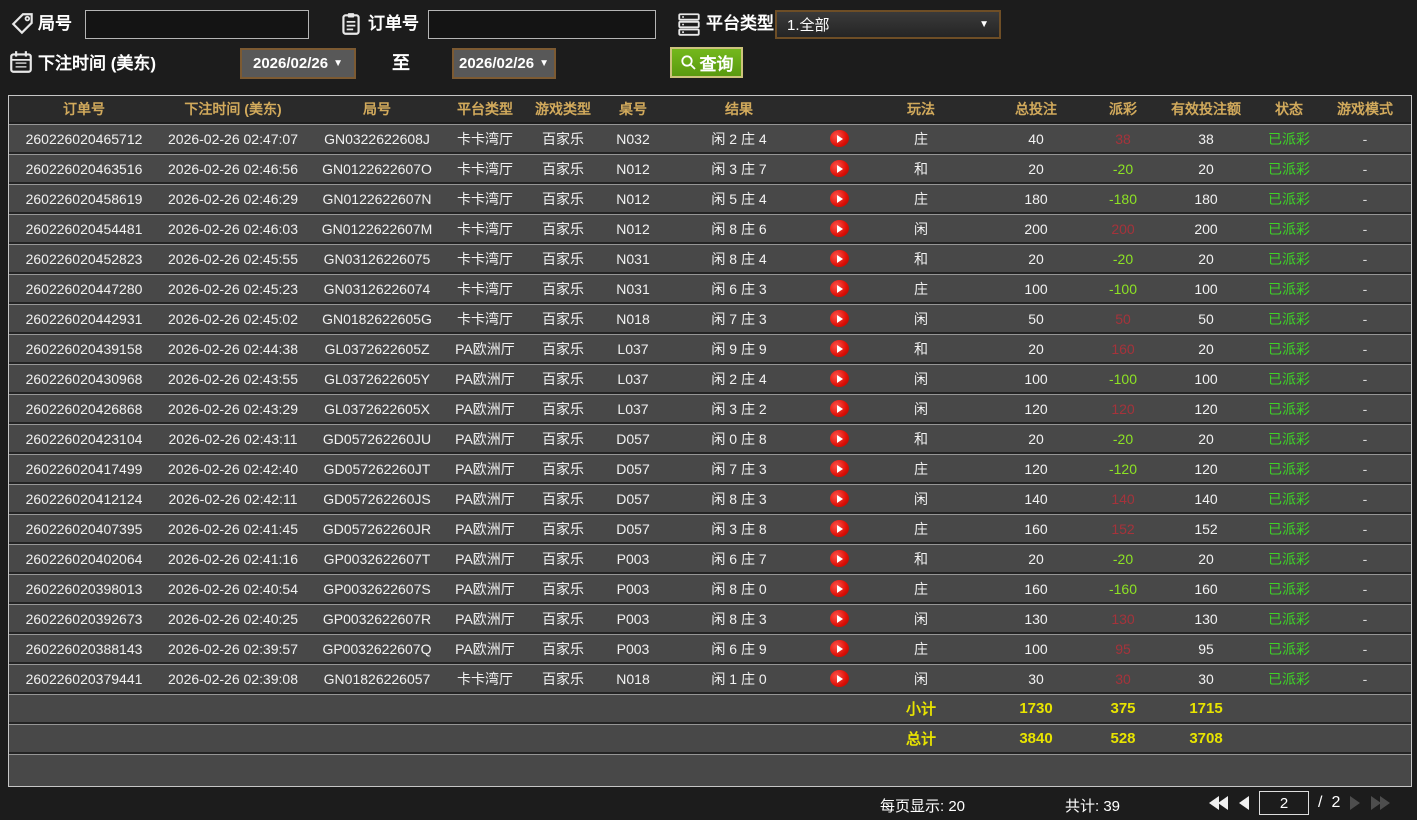  What do you see at coordinates (233, 349) in the screenshot?
I see `cell-bet-time: 2026-02-26 02:44:38` at bounding box center [233, 349].